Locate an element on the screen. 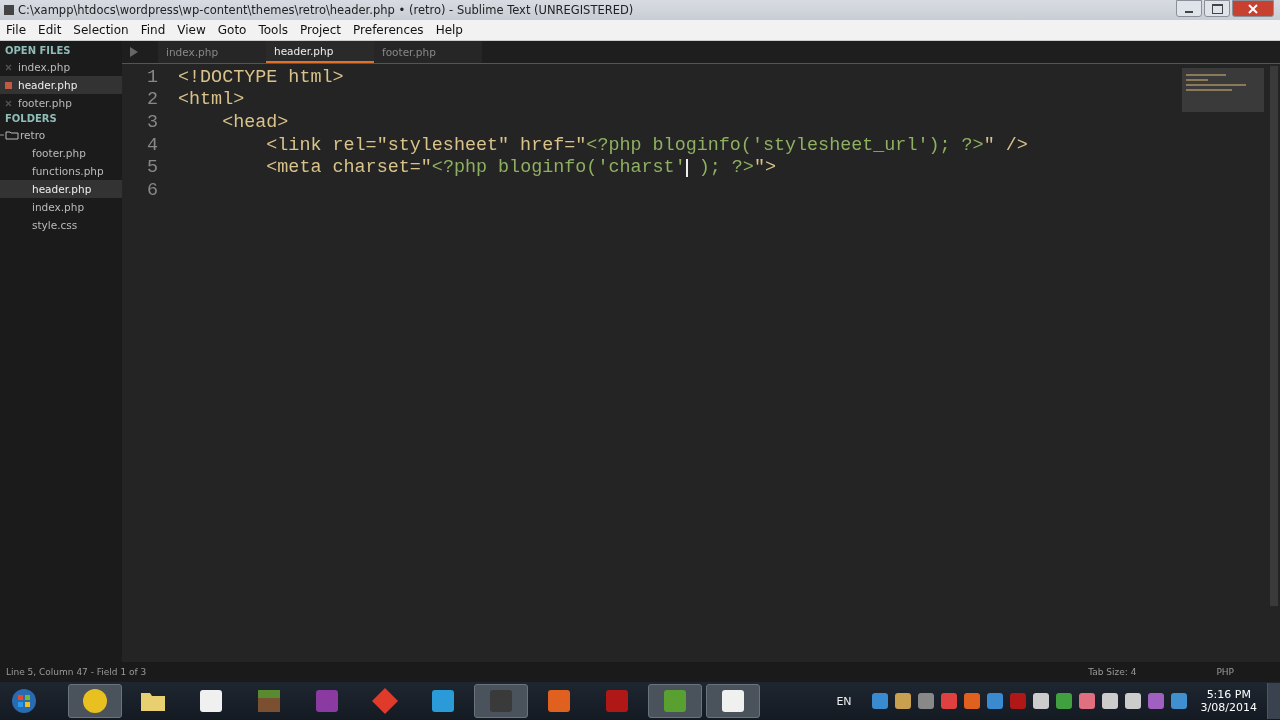  folder-file-item: footer.php is located at coordinates (61, 153).